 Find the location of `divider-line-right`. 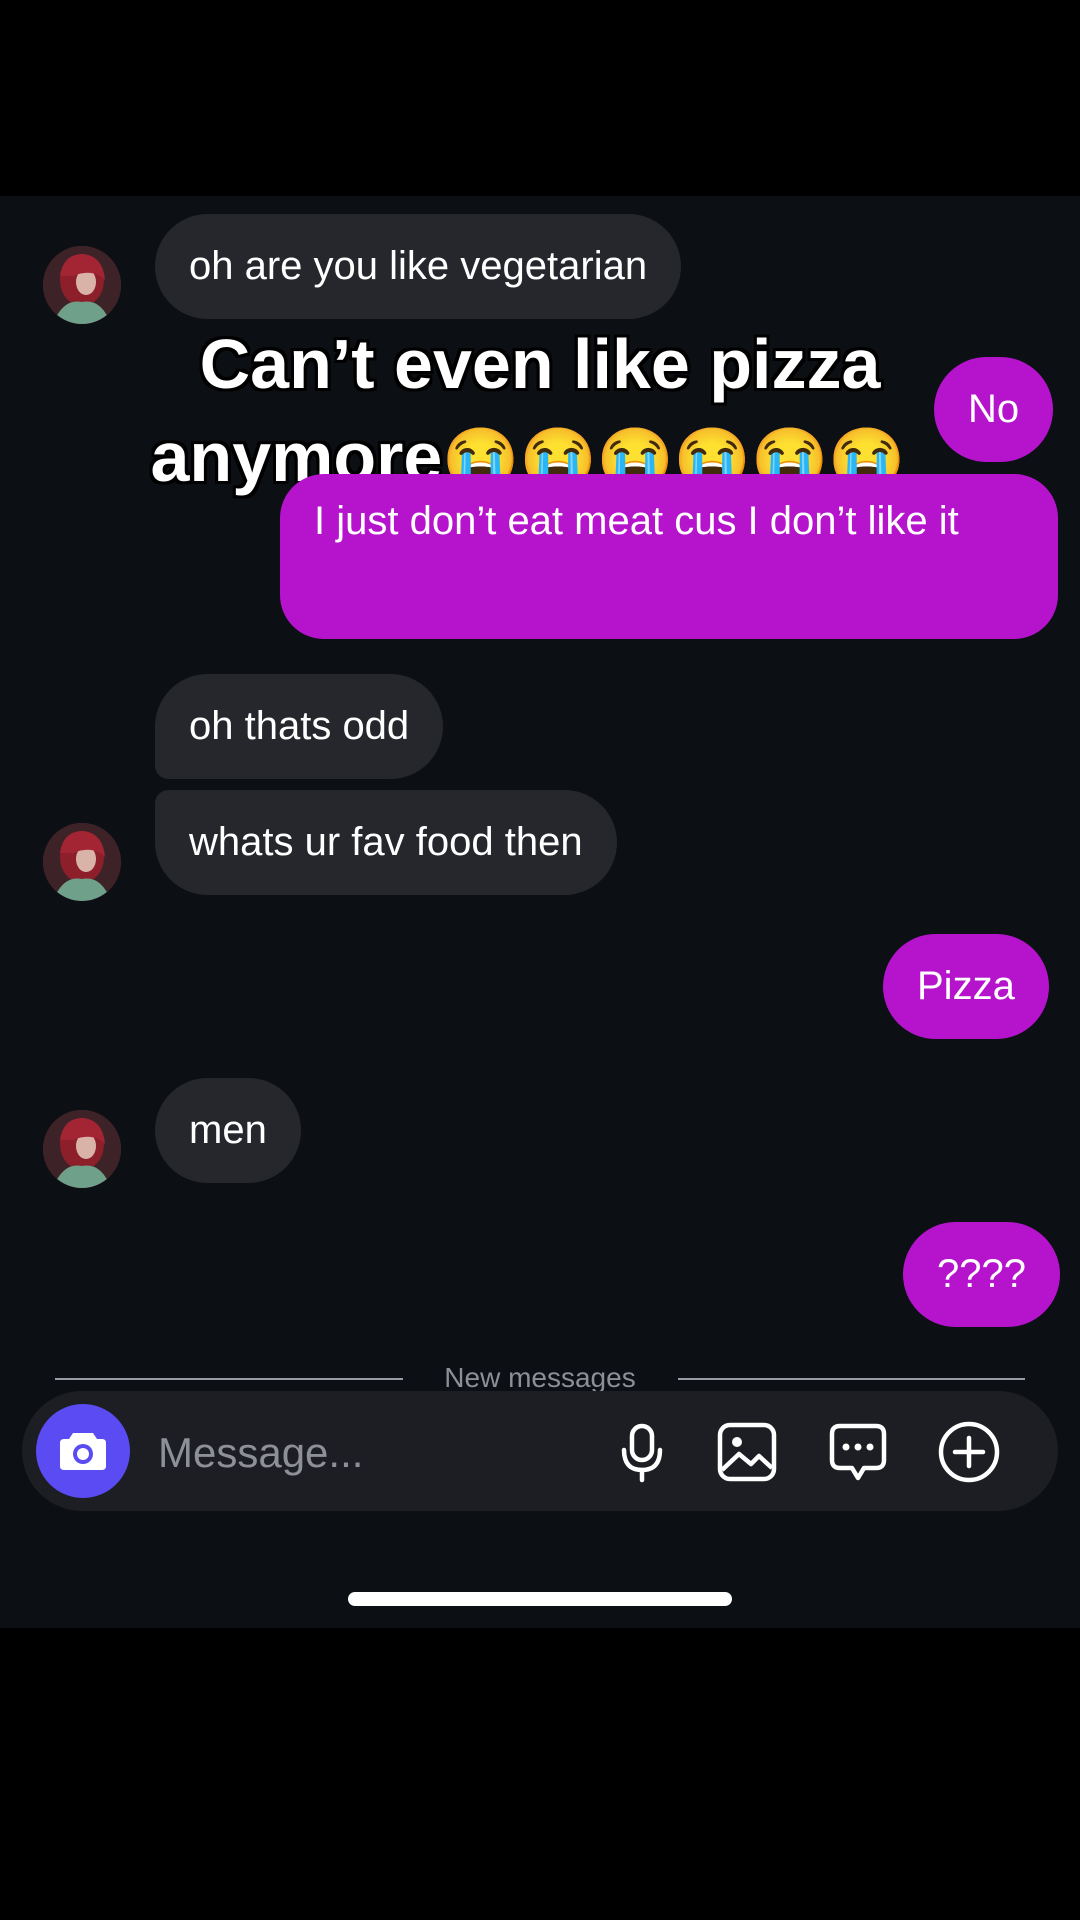

divider-line-right is located at coordinates (851, 1379).